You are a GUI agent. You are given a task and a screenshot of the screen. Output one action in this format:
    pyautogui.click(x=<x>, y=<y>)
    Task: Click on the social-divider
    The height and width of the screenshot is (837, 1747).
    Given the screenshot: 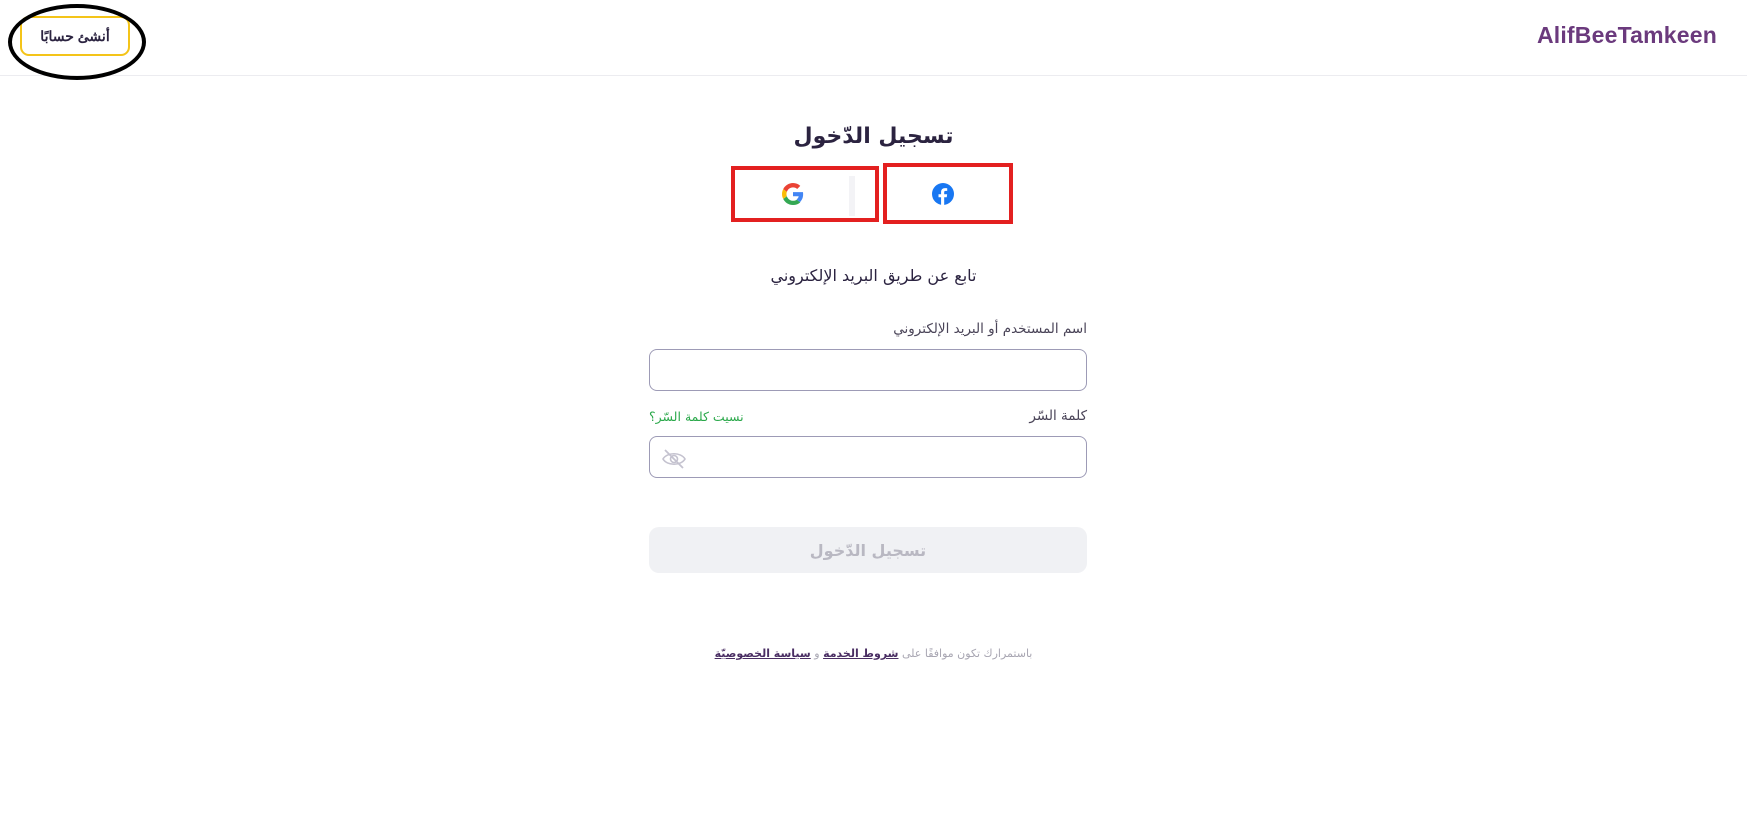 What is the action you would take?
    pyautogui.click(x=852, y=196)
    